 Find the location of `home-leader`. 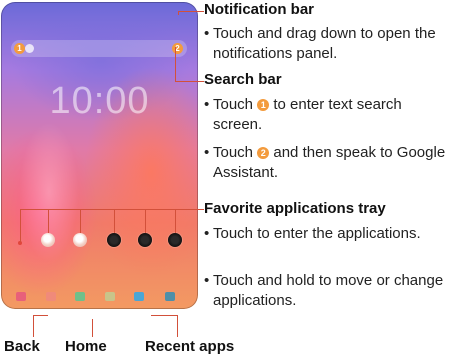

home-leader is located at coordinates (92, 328).